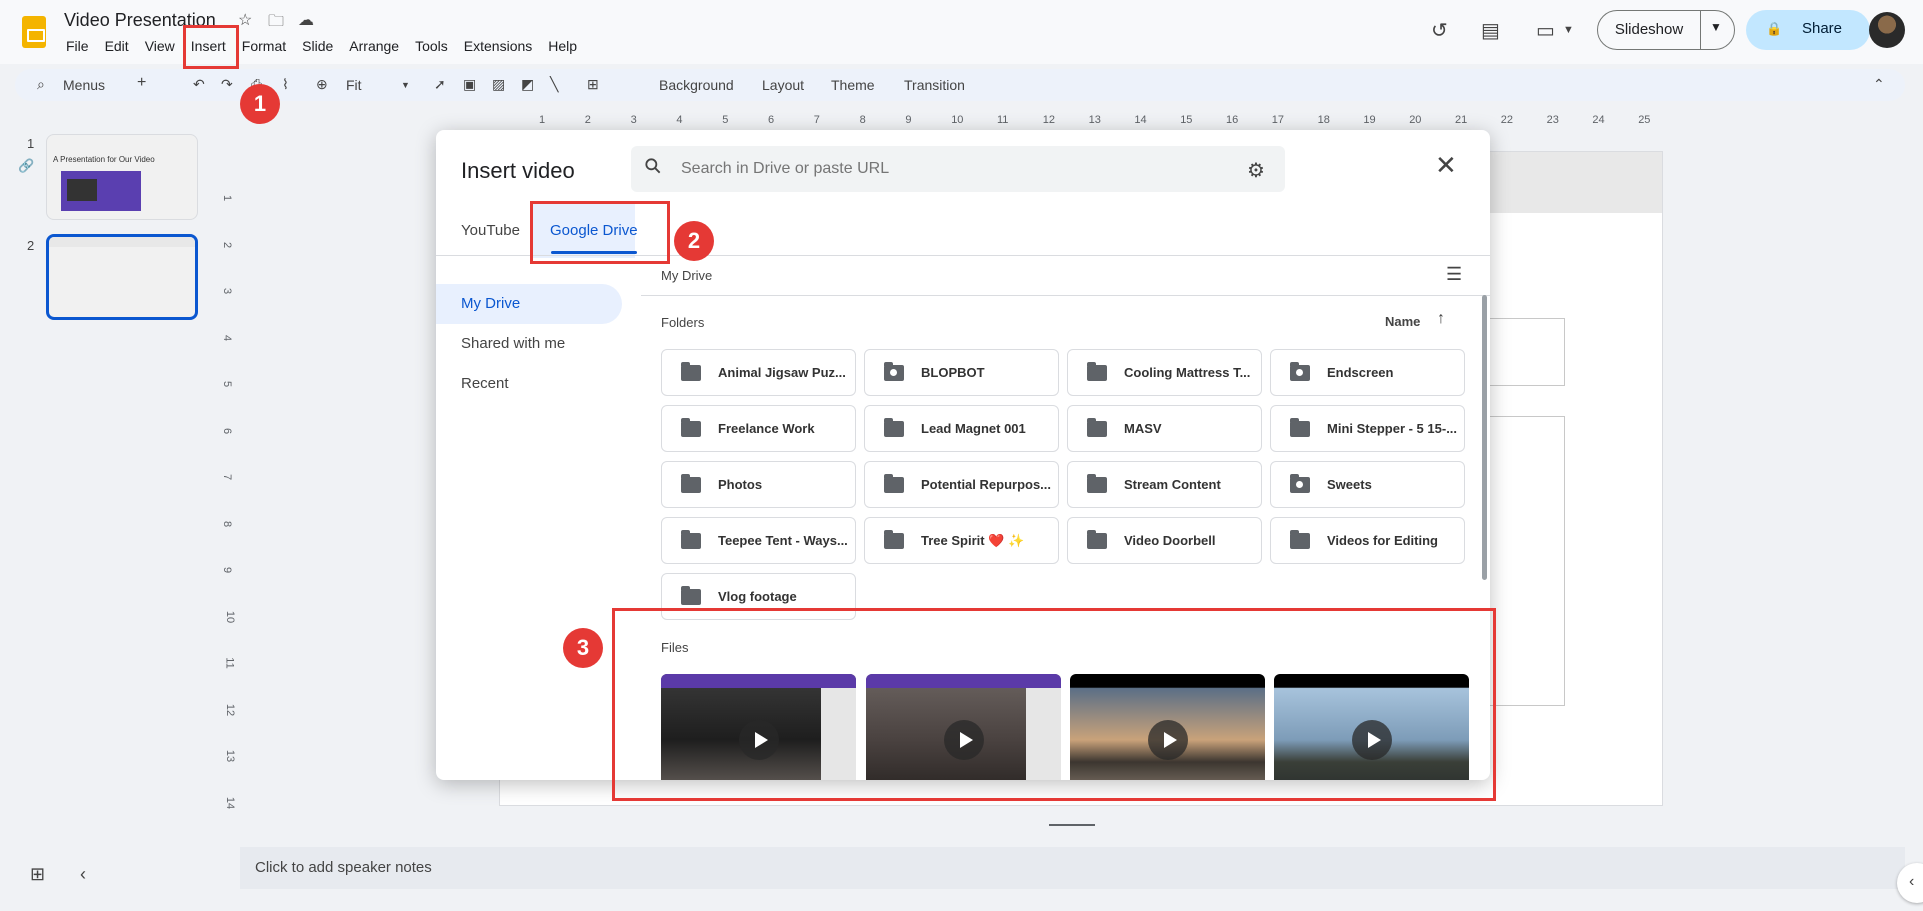 The image size is (1923, 911). Describe the element at coordinates (1170, 540) in the screenshot. I see `folder-name: Video Doorbell` at that location.